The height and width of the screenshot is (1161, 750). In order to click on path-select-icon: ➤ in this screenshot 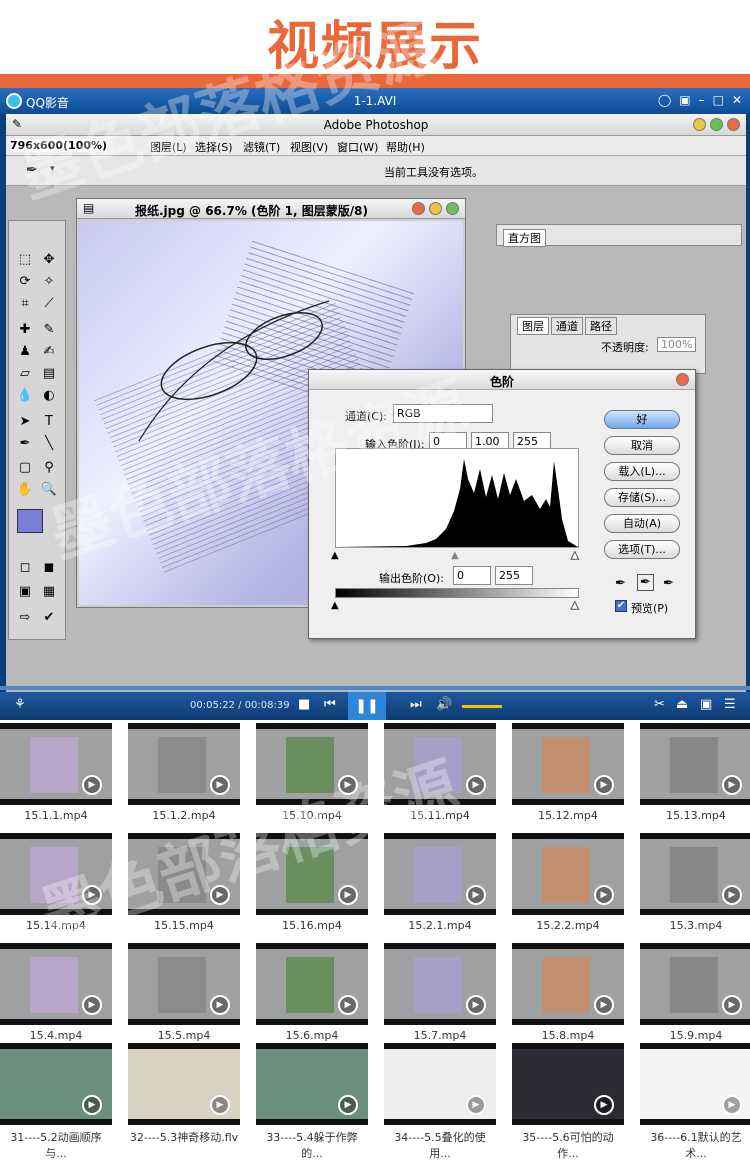, I will do `click(25, 422)`.